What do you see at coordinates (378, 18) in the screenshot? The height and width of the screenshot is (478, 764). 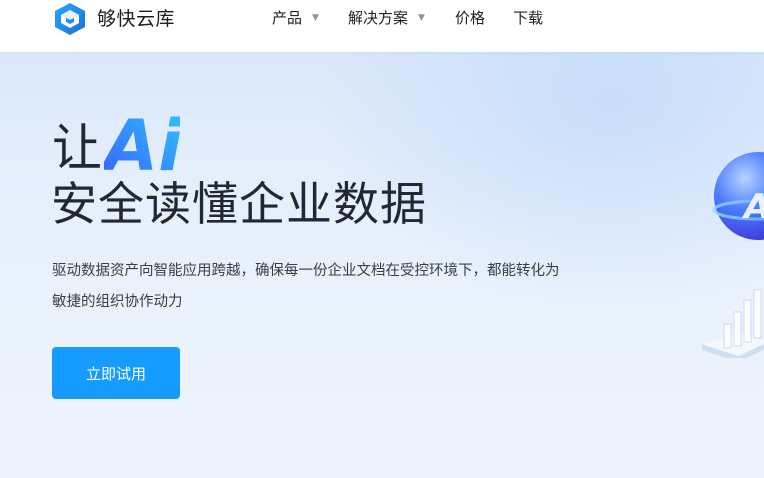 I see `nav-solutions-label: 解决方案` at bounding box center [378, 18].